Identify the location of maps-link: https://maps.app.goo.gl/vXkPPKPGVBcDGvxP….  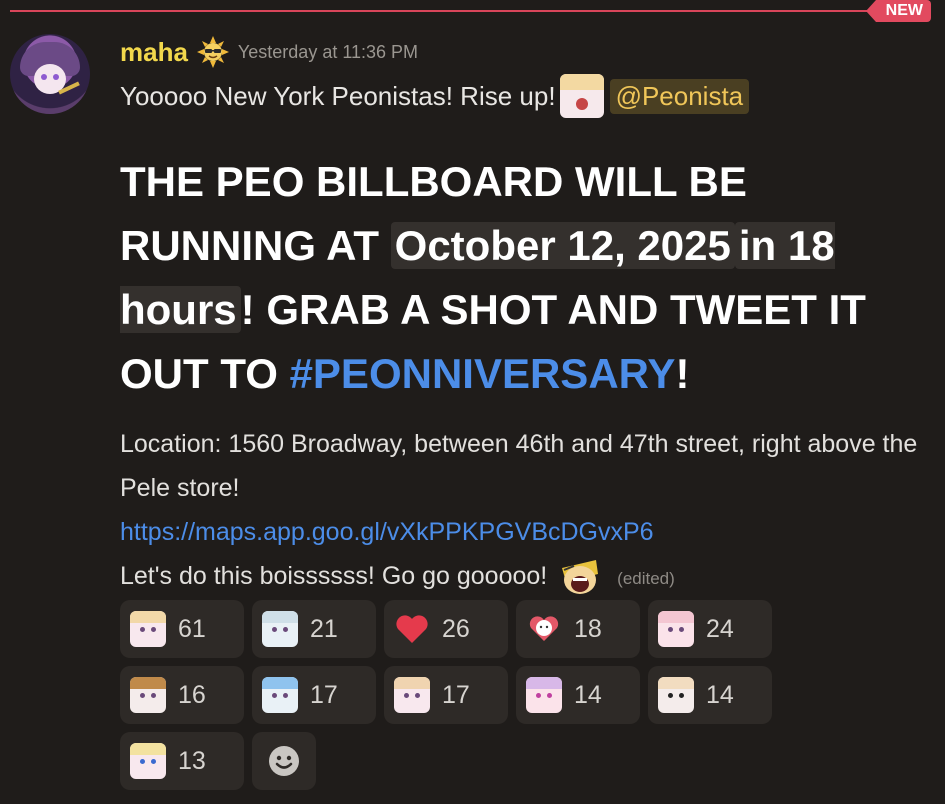
(387, 532).